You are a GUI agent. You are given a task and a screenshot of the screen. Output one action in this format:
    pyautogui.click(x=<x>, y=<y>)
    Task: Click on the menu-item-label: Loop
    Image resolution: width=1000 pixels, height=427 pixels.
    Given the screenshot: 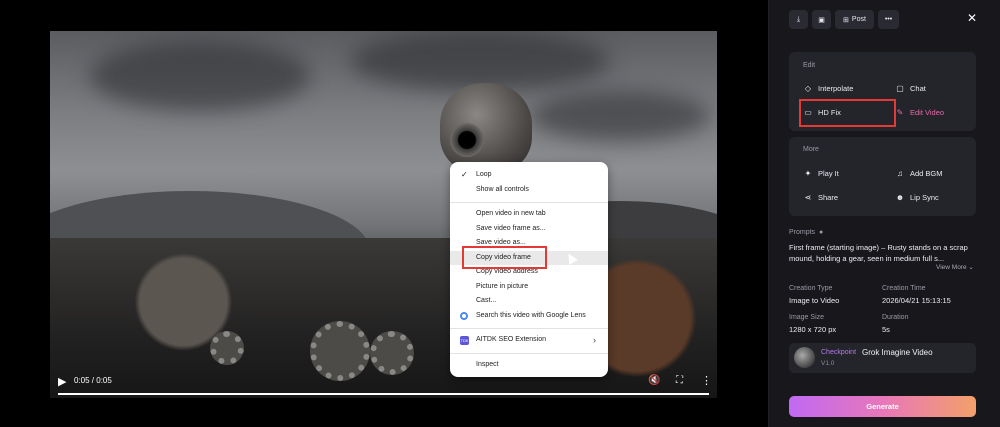 What is the action you would take?
    pyautogui.click(x=484, y=174)
    